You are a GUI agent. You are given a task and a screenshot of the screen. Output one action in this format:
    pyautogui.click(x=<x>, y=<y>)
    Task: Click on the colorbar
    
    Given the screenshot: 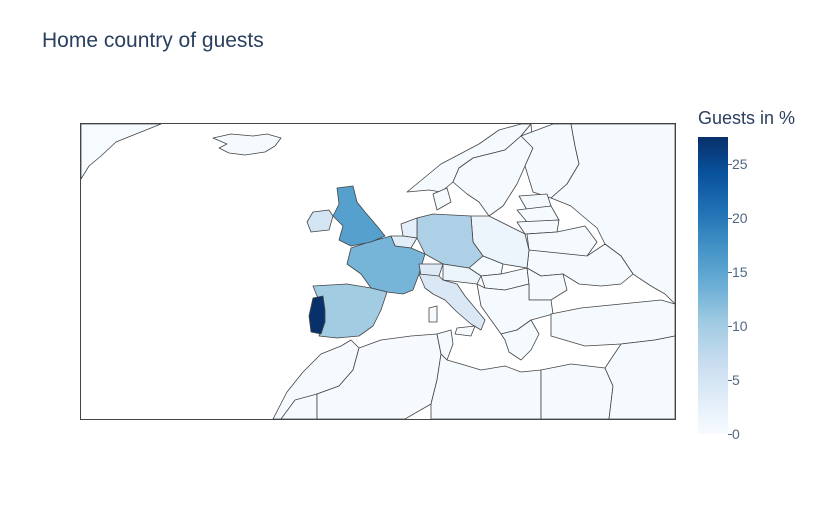 What is the action you would take?
    pyautogui.click(x=713, y=285)
    